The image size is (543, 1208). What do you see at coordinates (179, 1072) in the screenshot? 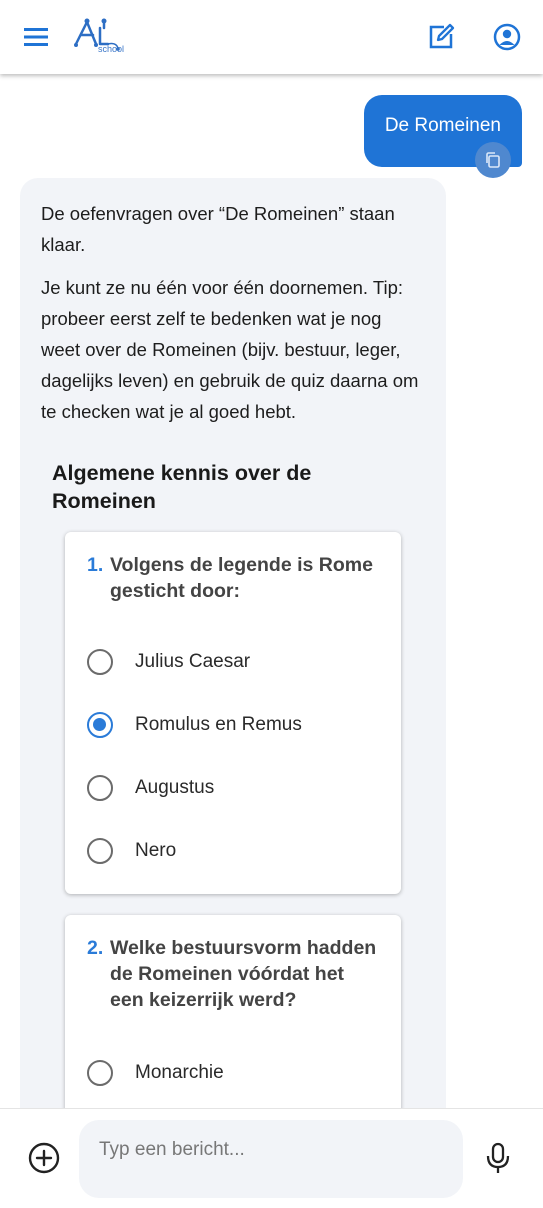
I see `answer-label: Monarchie` at bounding box center [179, 1072].